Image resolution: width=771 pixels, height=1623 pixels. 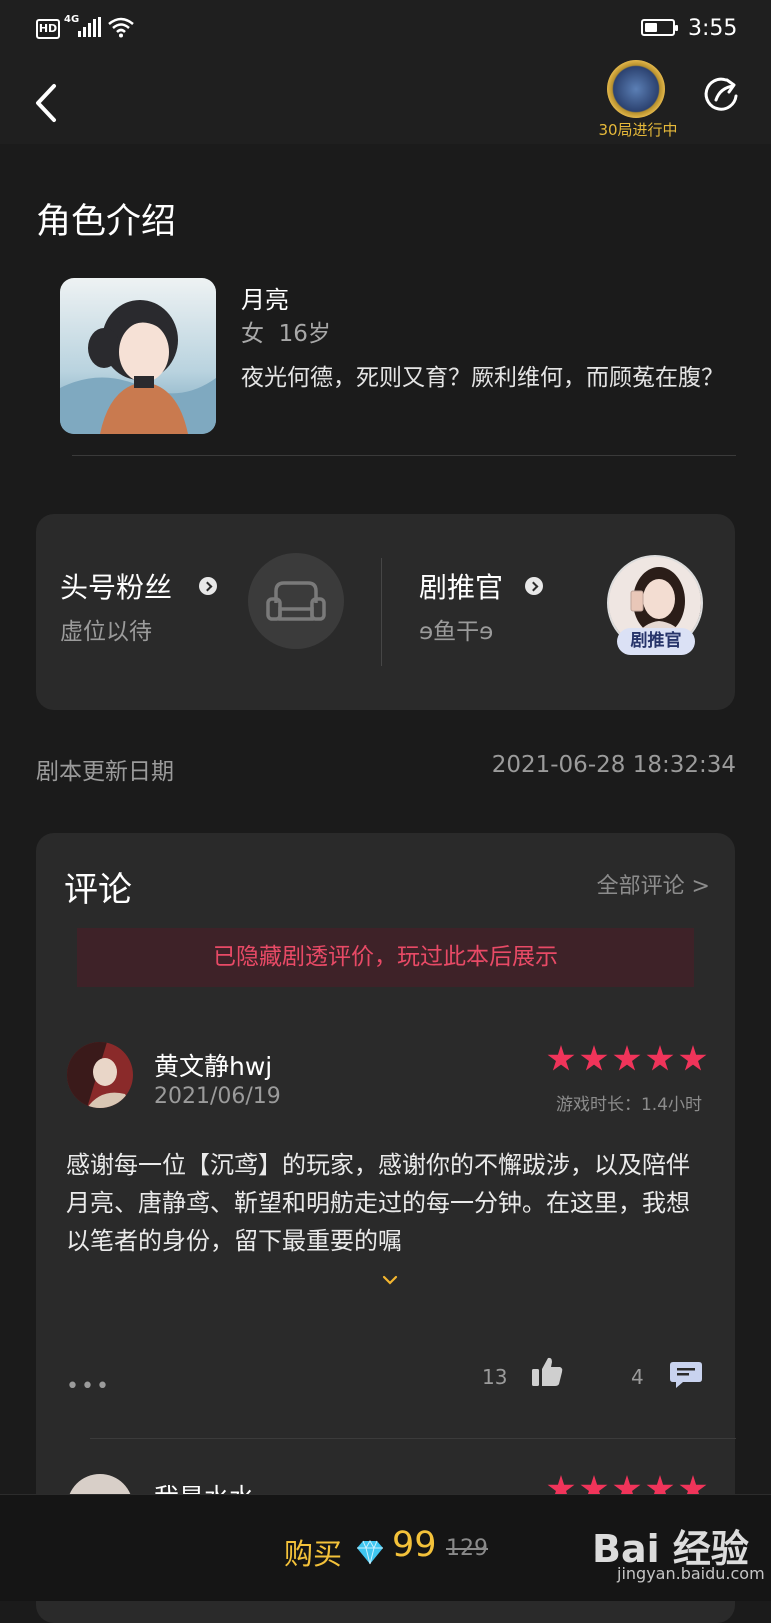 I want to click on clock: 3:55, so click(x=713, y=28).